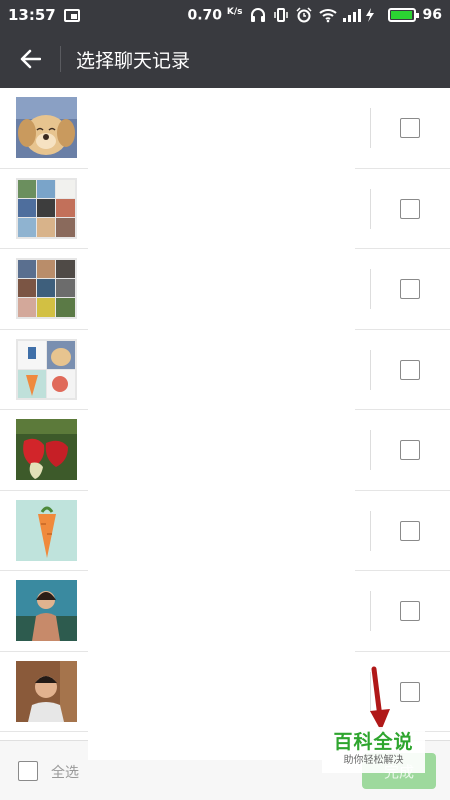 This screenshot has height=800, width=450. Describe the element at coordinates (281, 15) in the screenshot. I see `vibrate-icon` at that location.